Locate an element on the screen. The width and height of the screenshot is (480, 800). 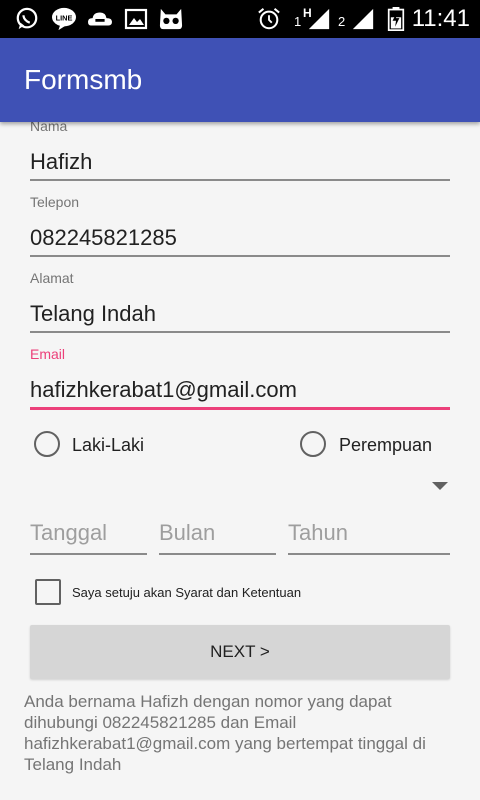
email-label: Email is located at coordinates (48, 354).